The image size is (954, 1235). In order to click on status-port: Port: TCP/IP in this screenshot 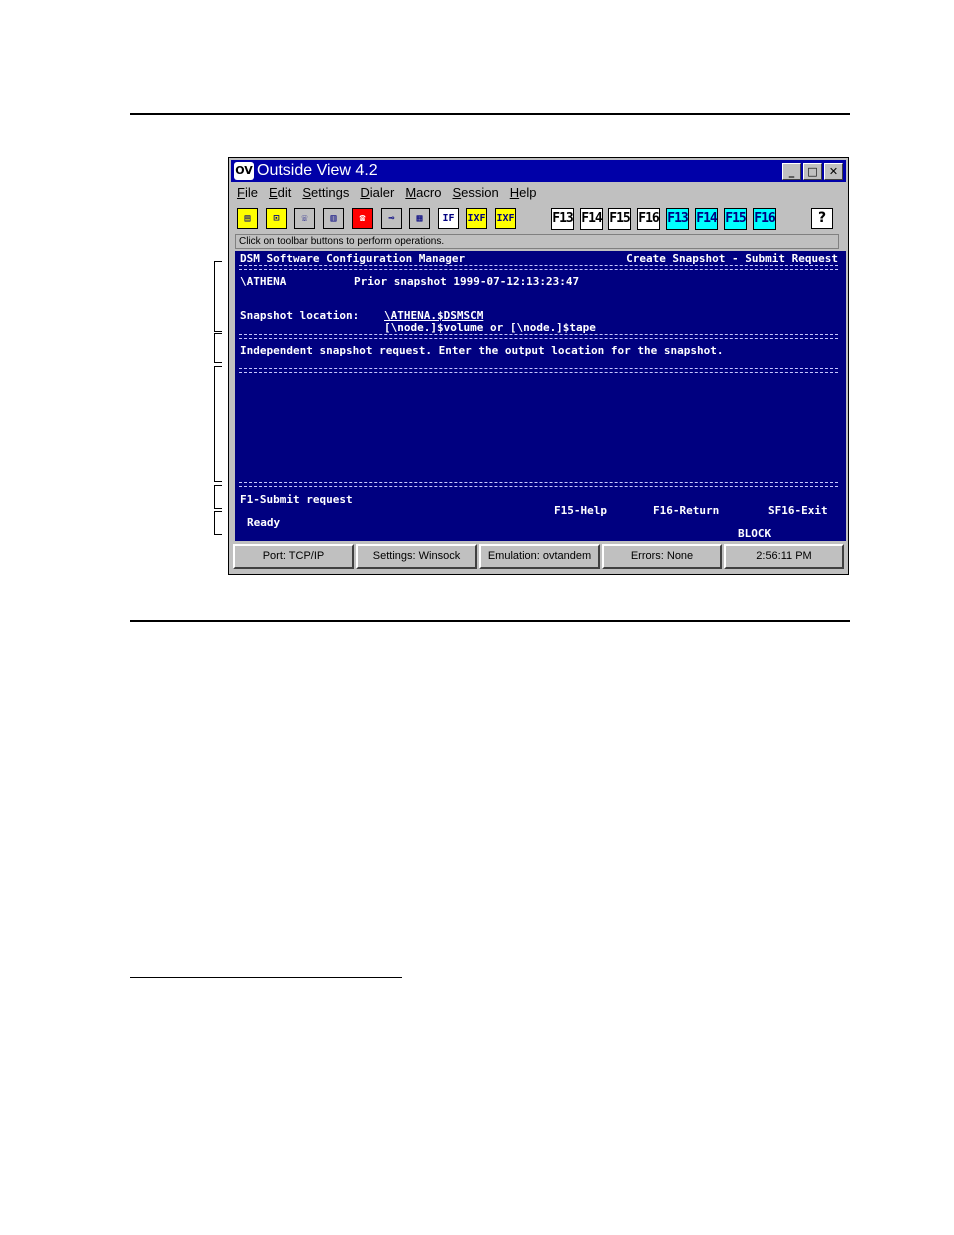, I will do `click(293, 556)`.